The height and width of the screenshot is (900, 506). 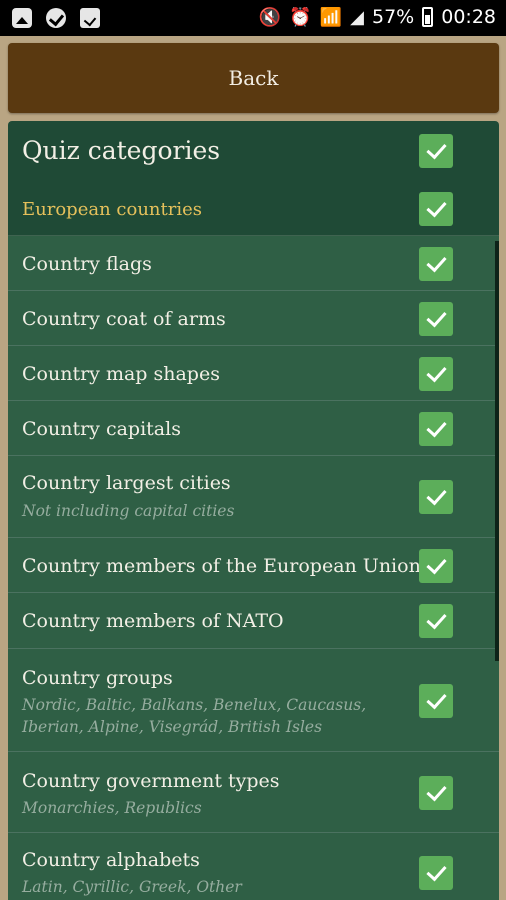 What do you see at coordinates (253, 318) in the screenshot?
I see `category-row: Country coat of arms` at bounding box center [253, 318].